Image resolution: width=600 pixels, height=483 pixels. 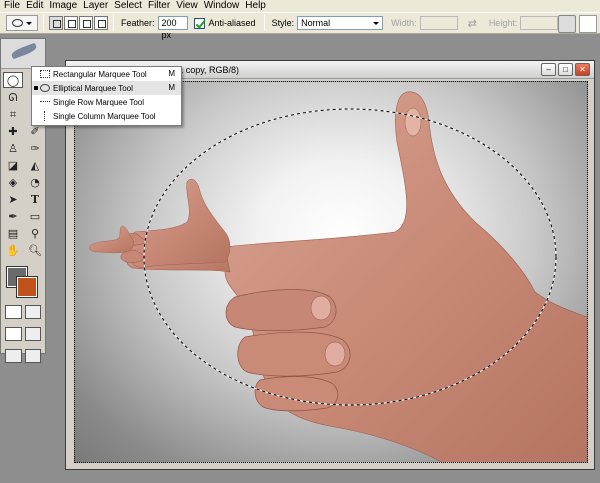 I want to click on eraser-icon: ◪, so click(x=13, y=165).